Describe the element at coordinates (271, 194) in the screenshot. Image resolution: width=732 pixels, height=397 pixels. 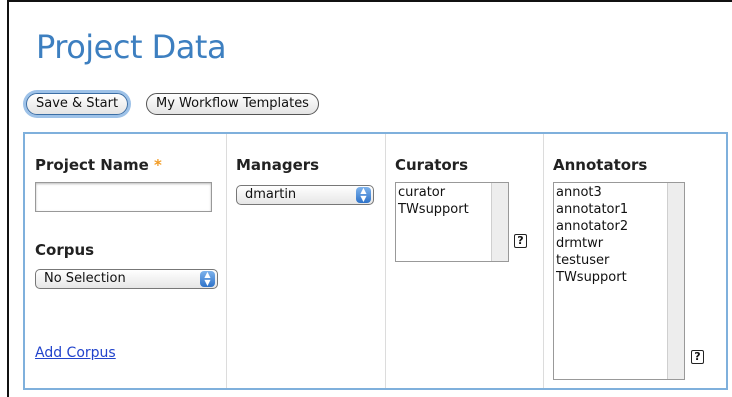
I see `managers-select-value: dmartin` at that location.